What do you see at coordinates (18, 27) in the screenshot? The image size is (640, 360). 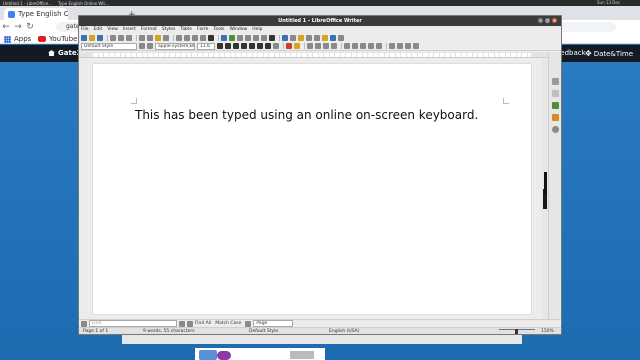 I see `forward-icon: →` at bounding box center [18, 27].